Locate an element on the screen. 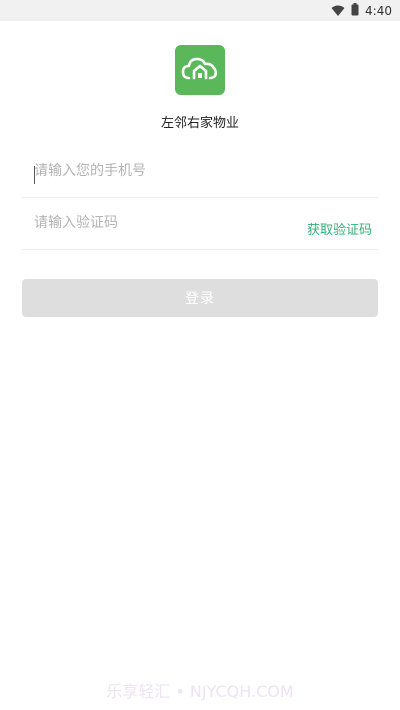 The image size is (400, 710). status-time: 4:40 is located at coordinates (378, 10).